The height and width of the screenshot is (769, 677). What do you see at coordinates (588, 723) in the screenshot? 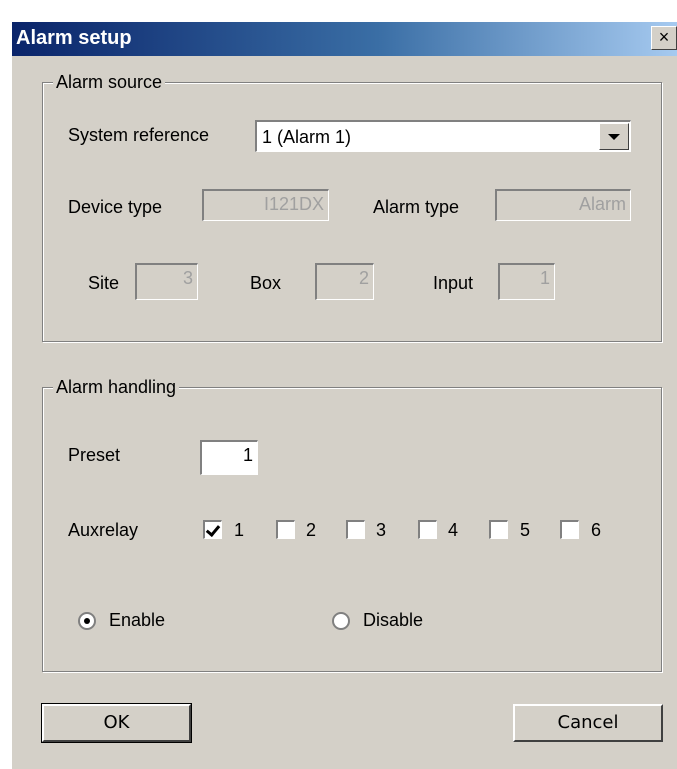
I see `cancel-button: Cancel` at bounding box center [588, 723].